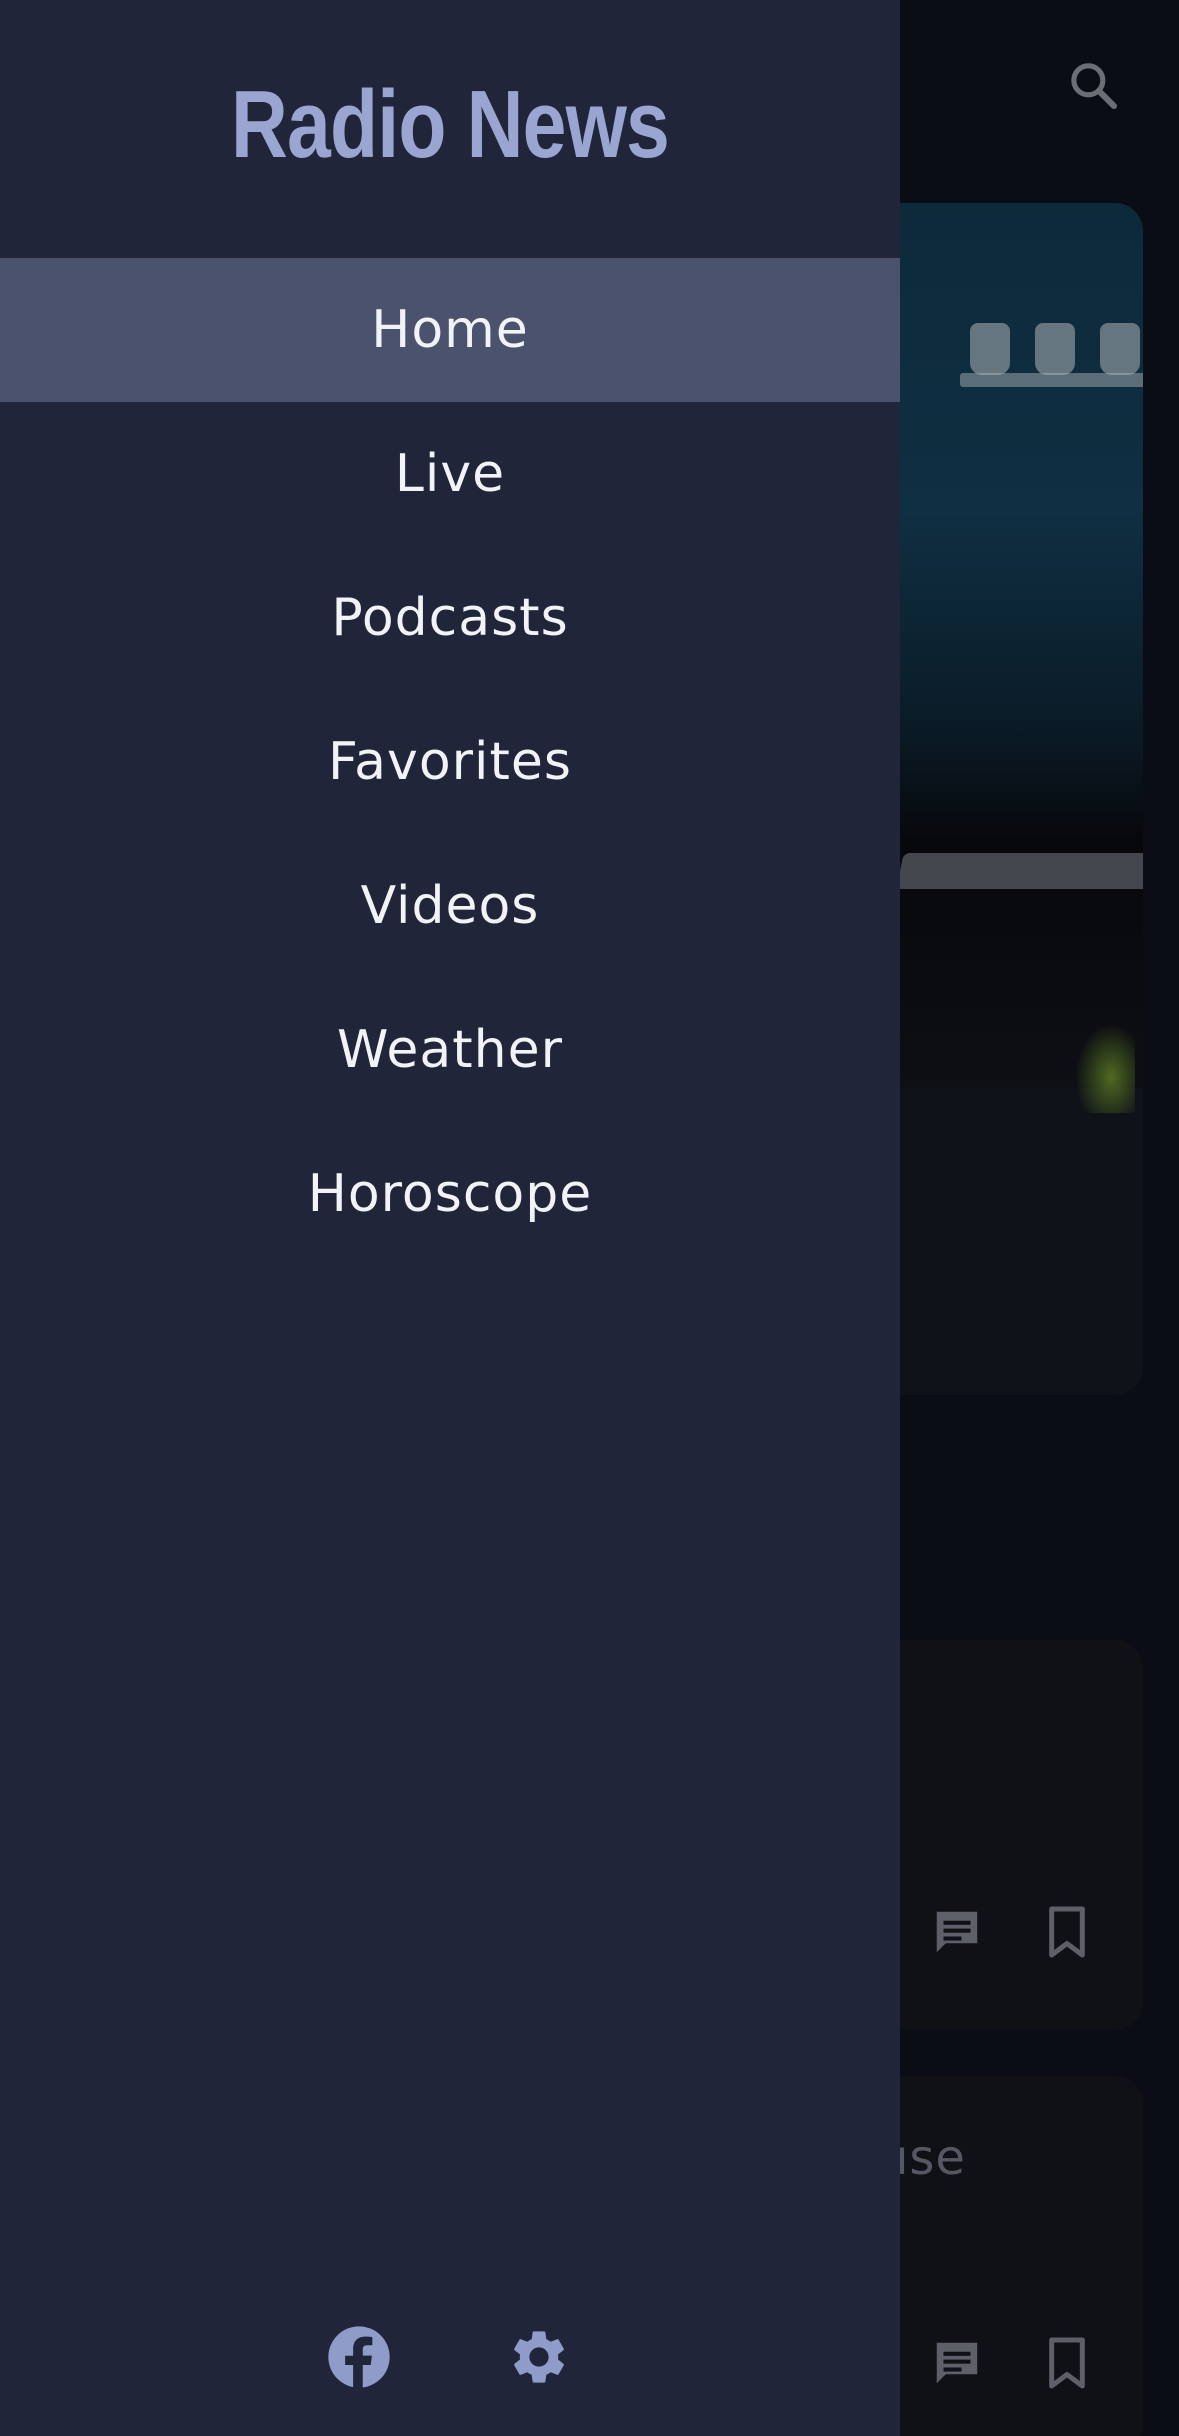  What do you see at coordinates (1001, 1835) in the screenshot?
I see `news-card` at bounding box center [1001, 1835].